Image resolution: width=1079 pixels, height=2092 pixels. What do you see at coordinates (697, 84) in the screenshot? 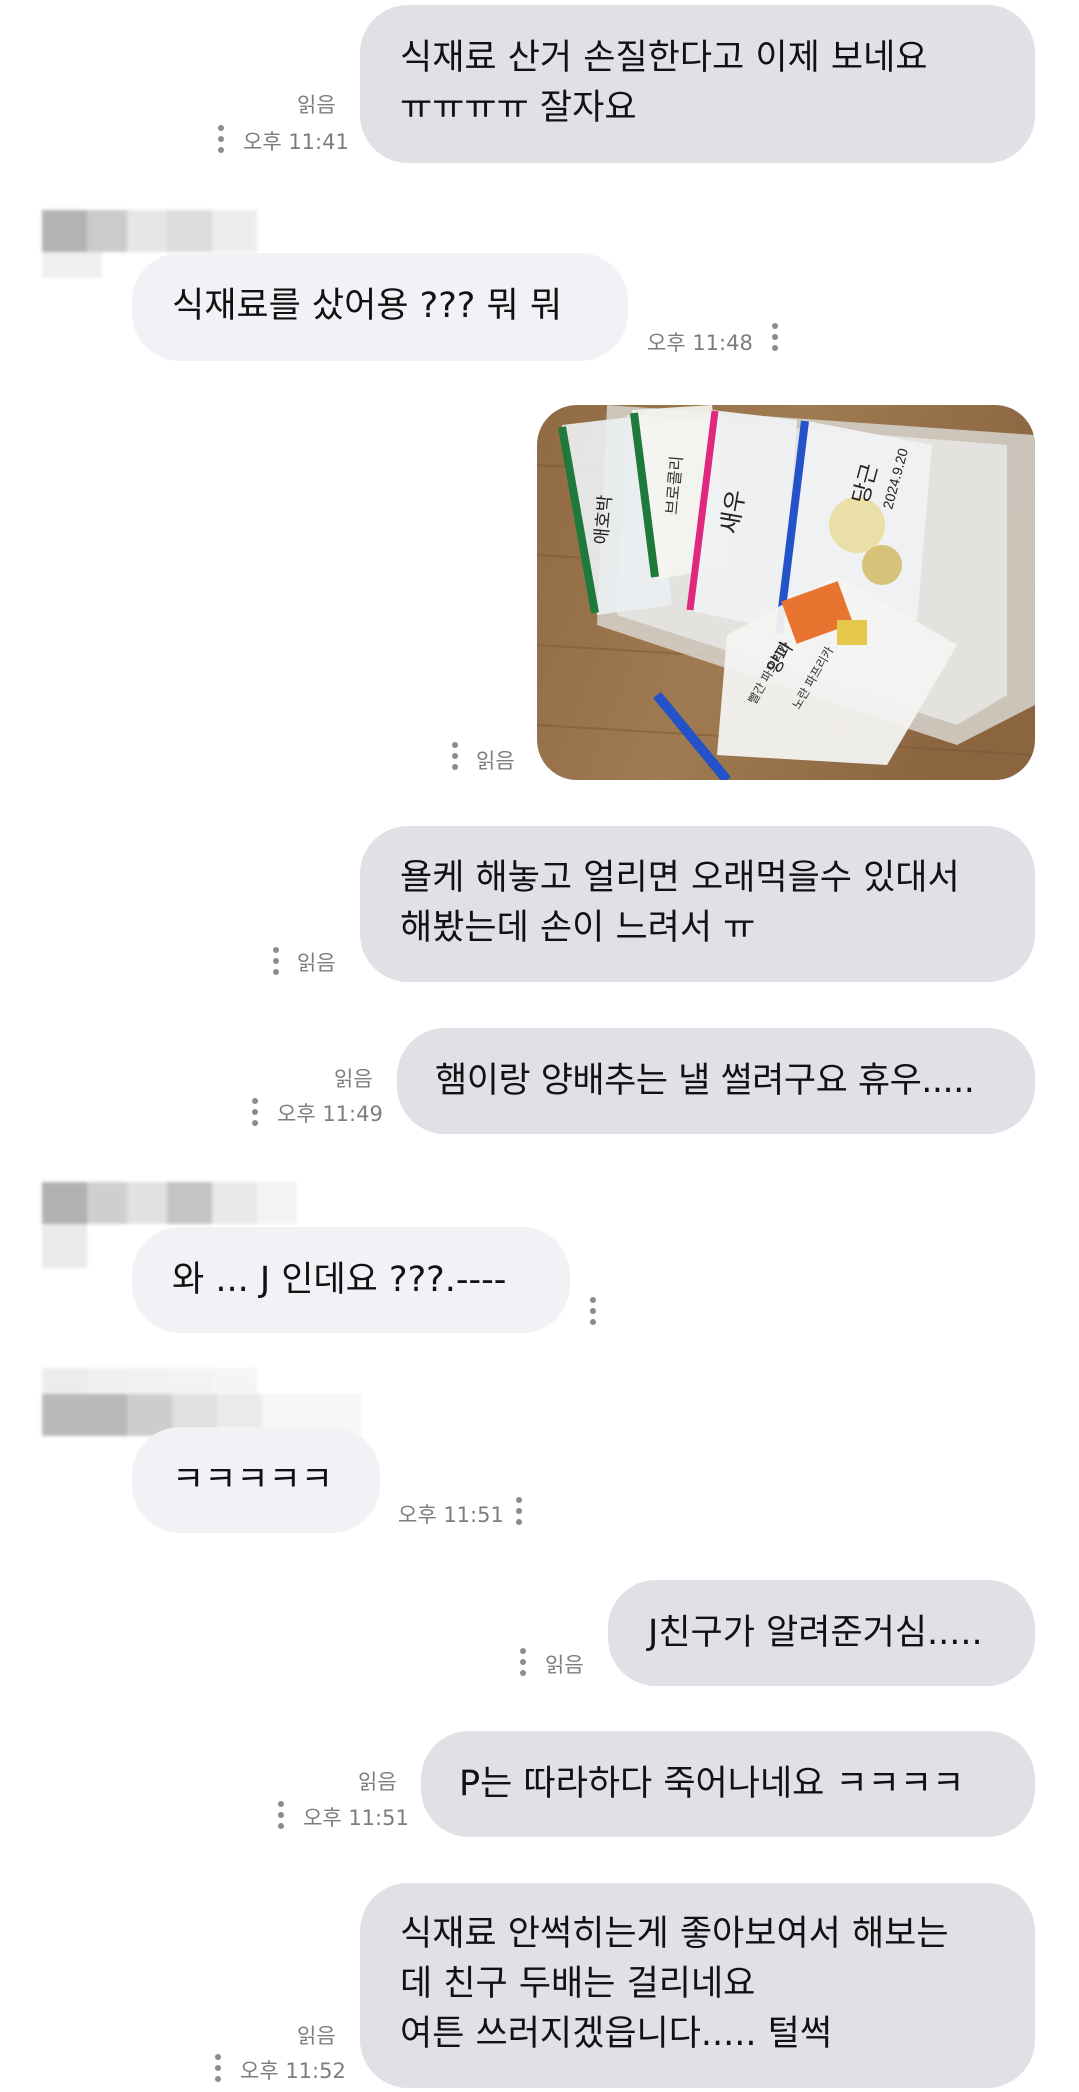
I see `message-bubble: 식재료 산거 손질한다고 이제 보네요 ㅠㅠㅠㅠ 잘자요` at bounding box center [697, 84].